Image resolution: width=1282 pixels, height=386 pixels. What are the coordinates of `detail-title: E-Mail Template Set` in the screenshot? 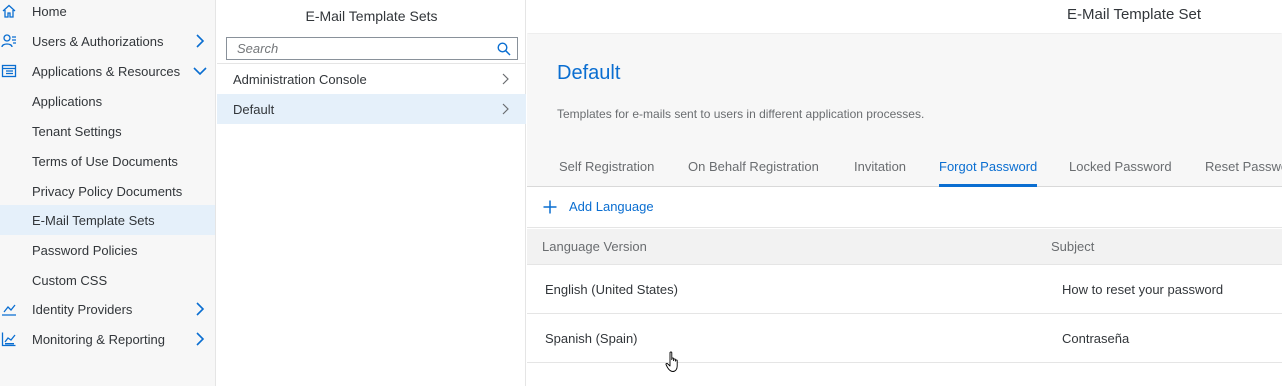 It's located at (904, 16).